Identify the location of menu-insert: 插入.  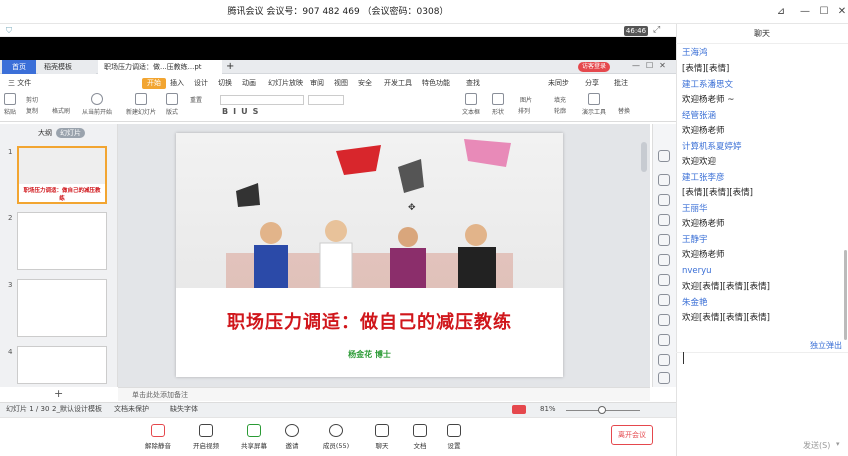
(177, 83).